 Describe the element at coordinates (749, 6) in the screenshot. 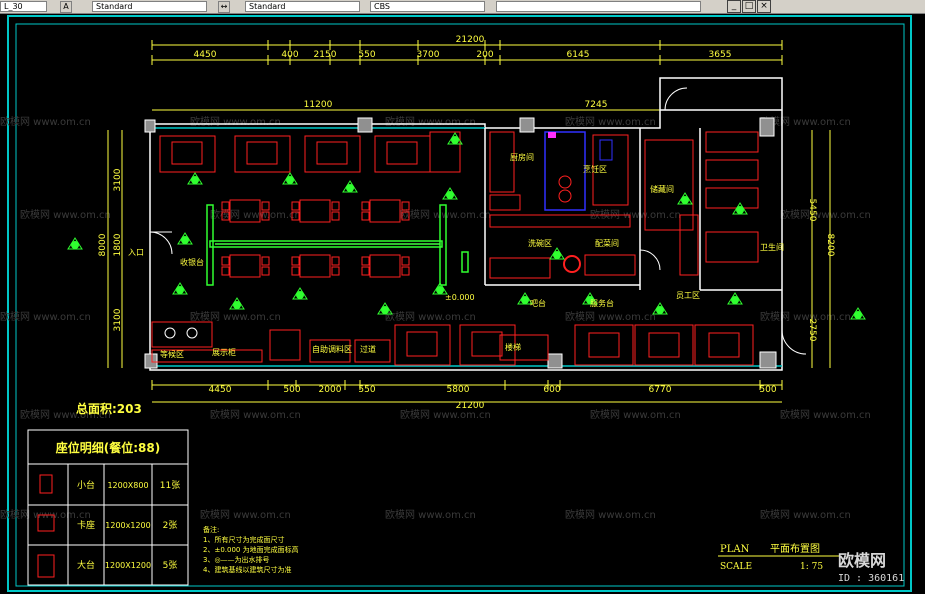

I see `maximize-button: □` at that location.